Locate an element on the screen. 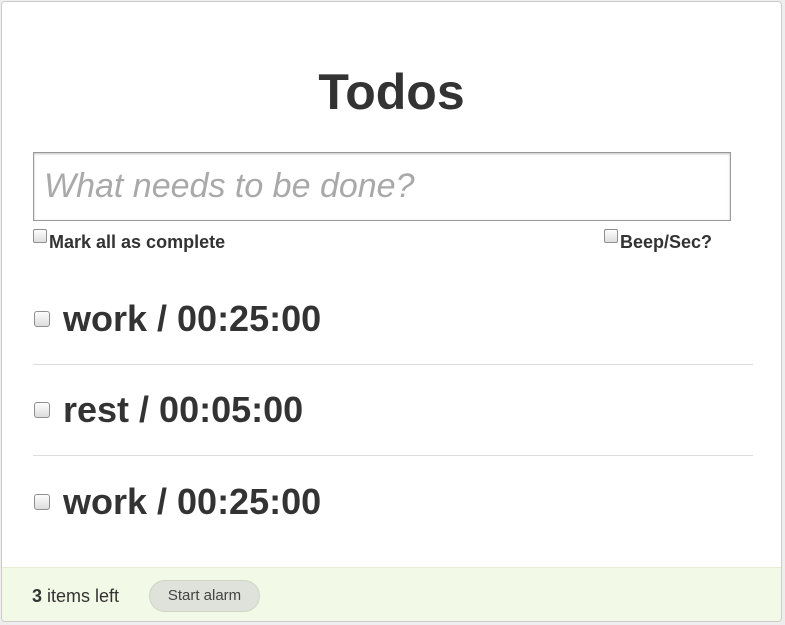  beep-per-sec: Beep/Sec? is located at coordinates (658, 240).